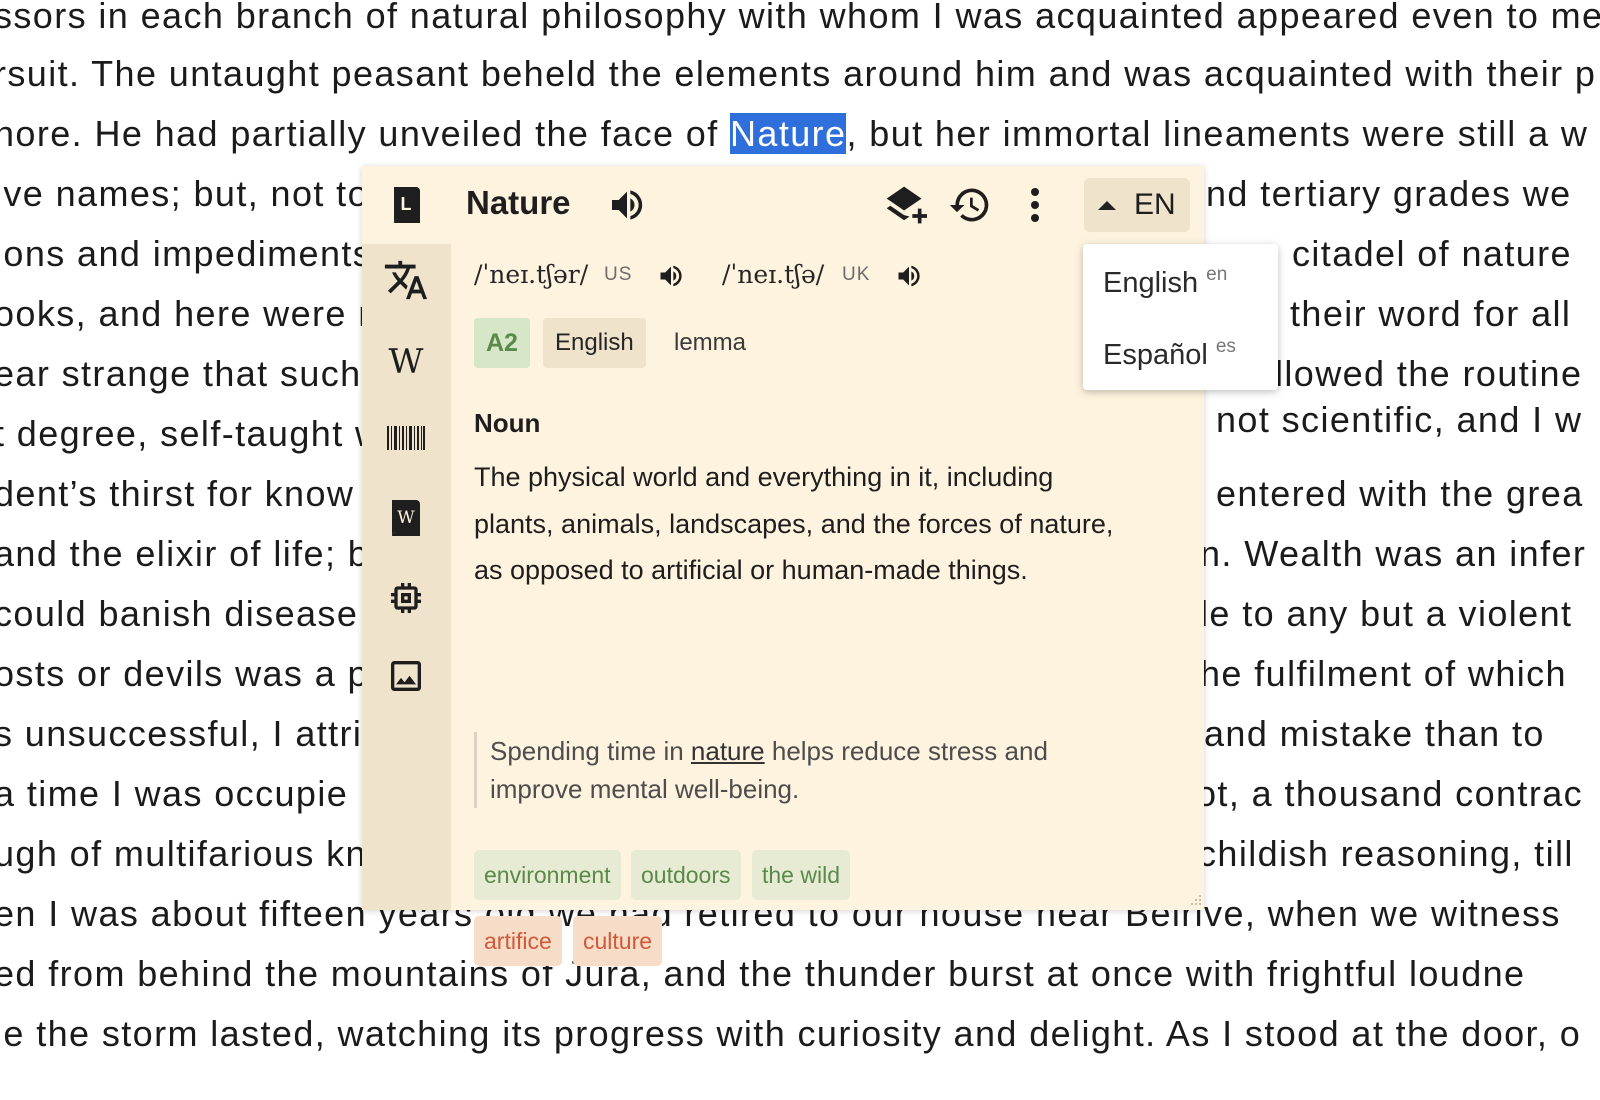  What do you see at coordinates (686, 875) in the screenshot?
I see `synonym-tag: outdoors` at bounding box center [686, 875].